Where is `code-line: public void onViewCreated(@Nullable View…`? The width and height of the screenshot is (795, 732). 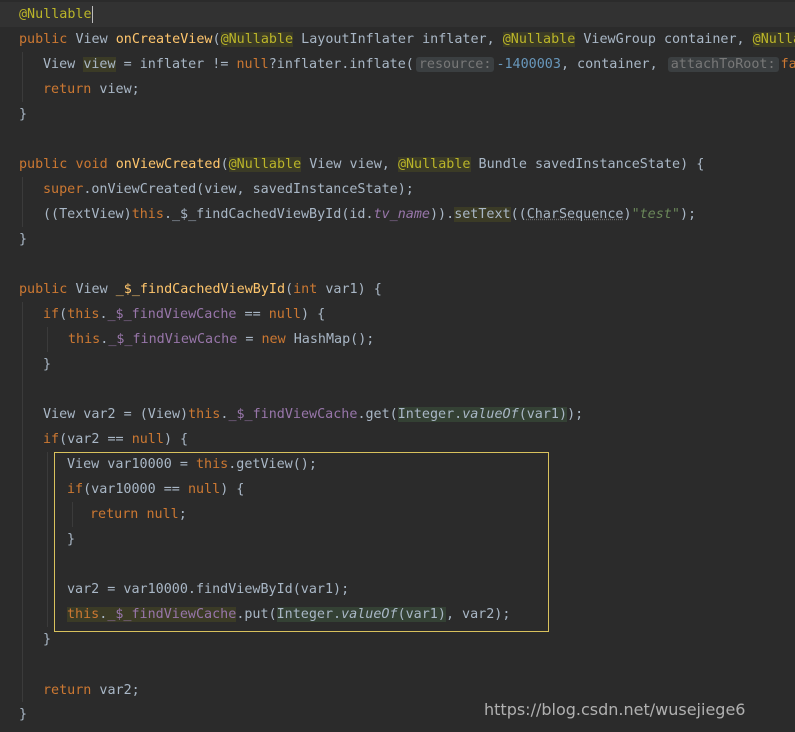
code-line: public void onViewCreated(@Nullable View… is located at coordinates (397, 164).